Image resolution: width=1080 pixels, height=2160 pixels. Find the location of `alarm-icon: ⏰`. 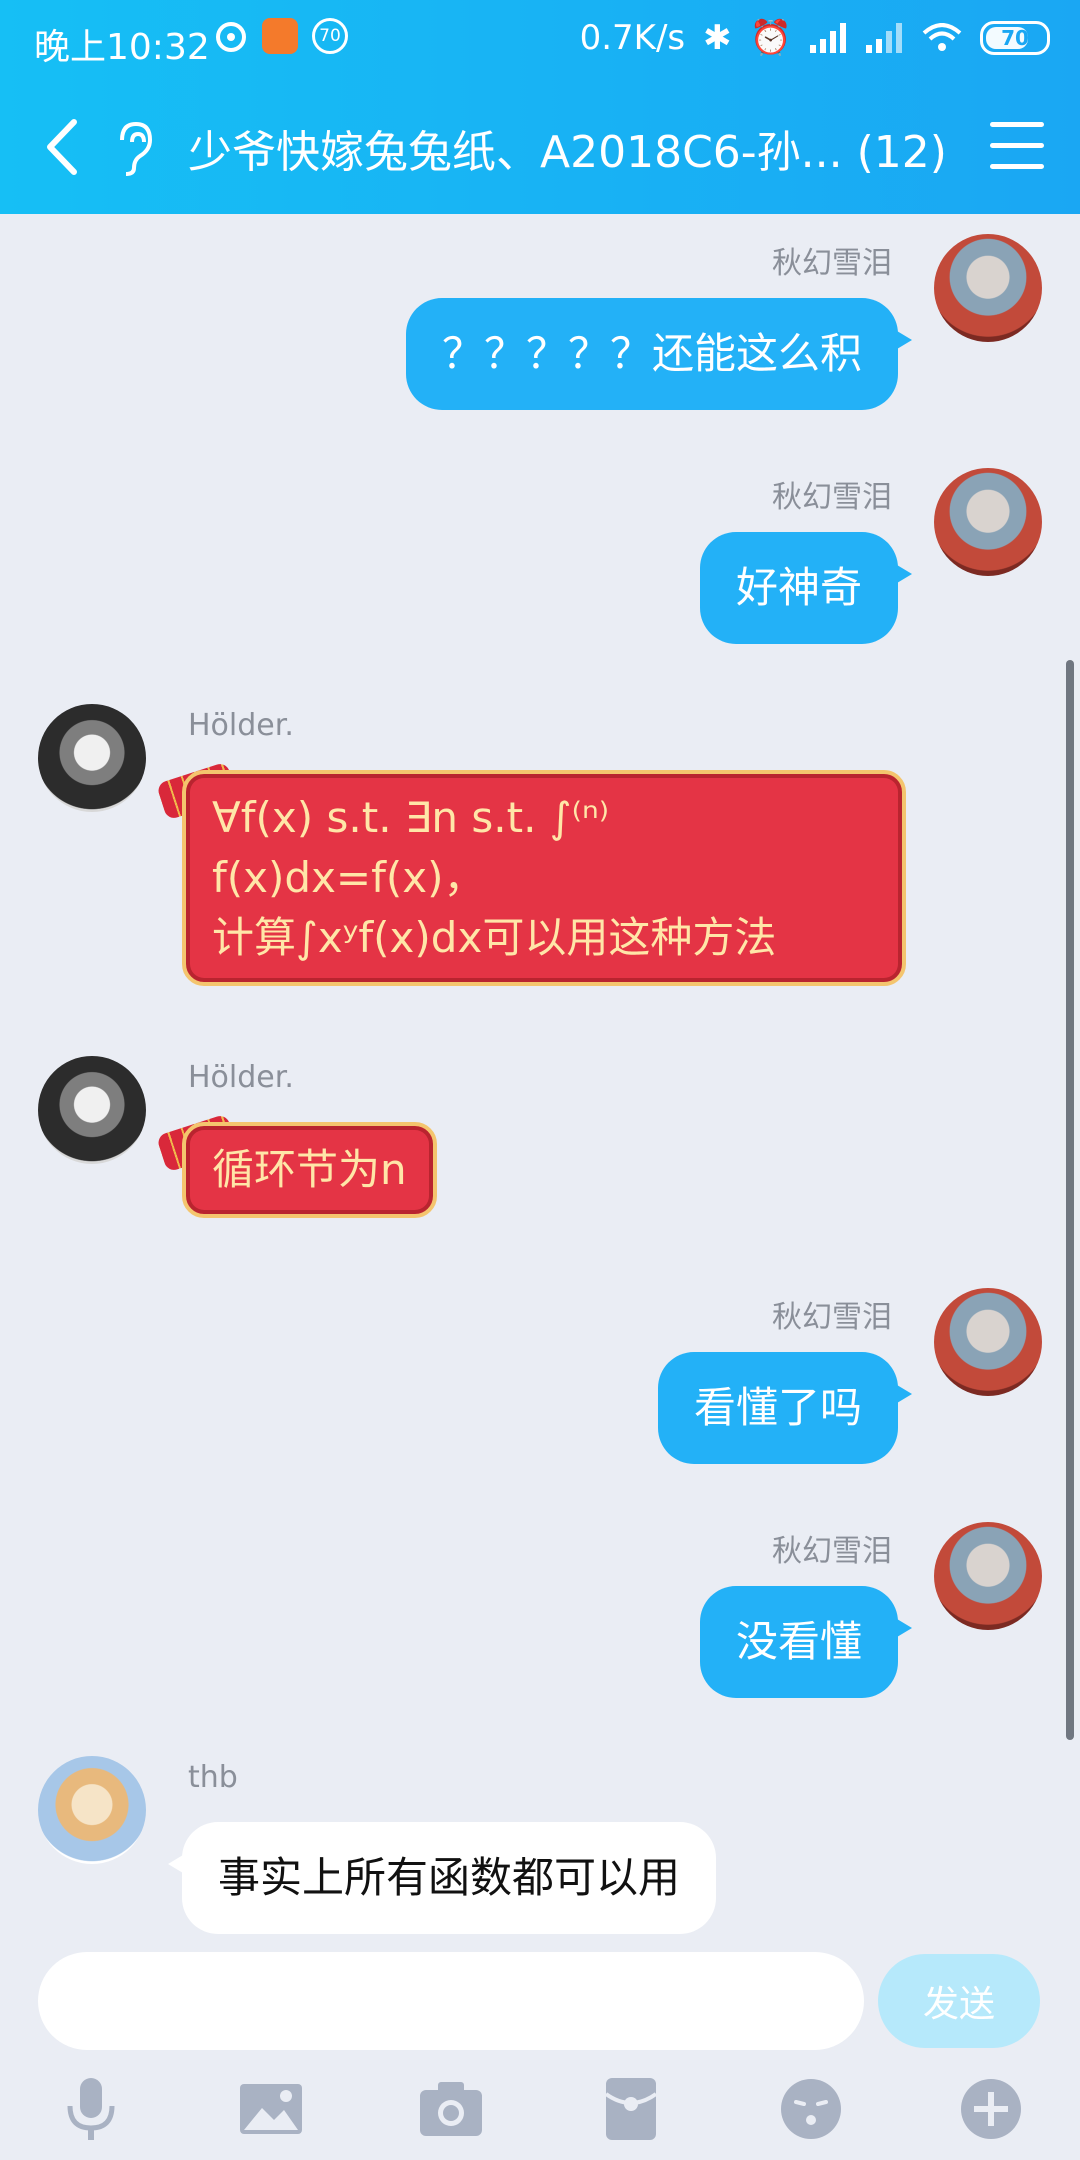

alarm-icon: ⏰ is located at coordinates (770, 38).